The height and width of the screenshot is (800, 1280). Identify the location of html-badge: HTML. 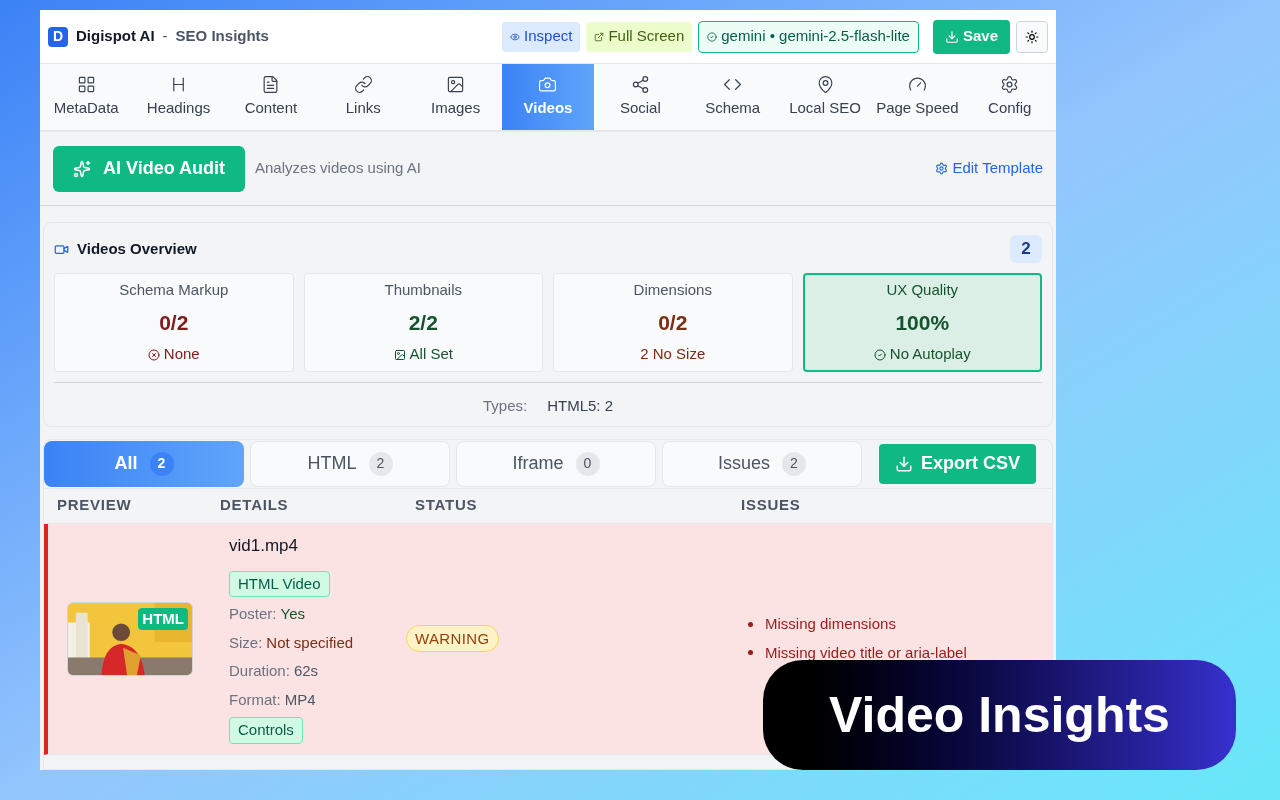
(163, 618).